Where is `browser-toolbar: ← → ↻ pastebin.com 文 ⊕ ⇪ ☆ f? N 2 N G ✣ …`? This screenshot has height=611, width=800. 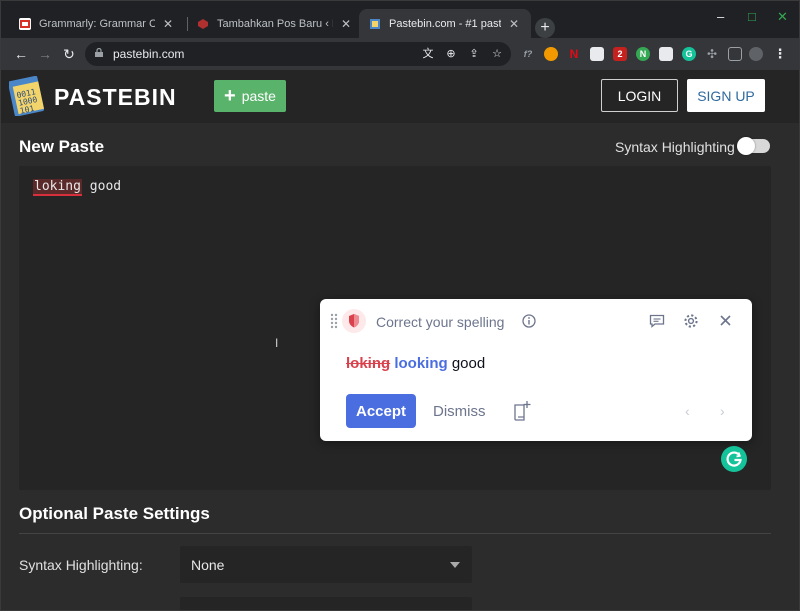 browser-toolbar: ← → ↻ pastebin.com 文 ⊕ ⇪ ☆ f? N 2 N G ✣ … is located at coordinates (400, 54).